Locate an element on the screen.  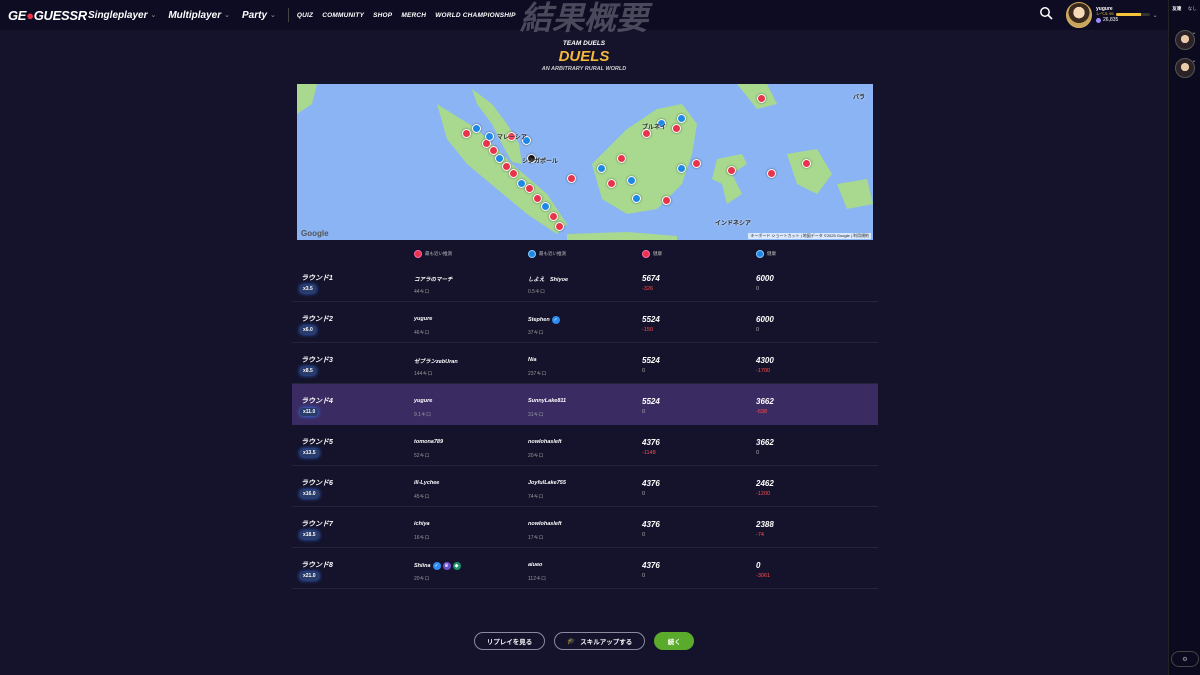
round-multiplier: x11.0 is located at coordinates (309, 412).